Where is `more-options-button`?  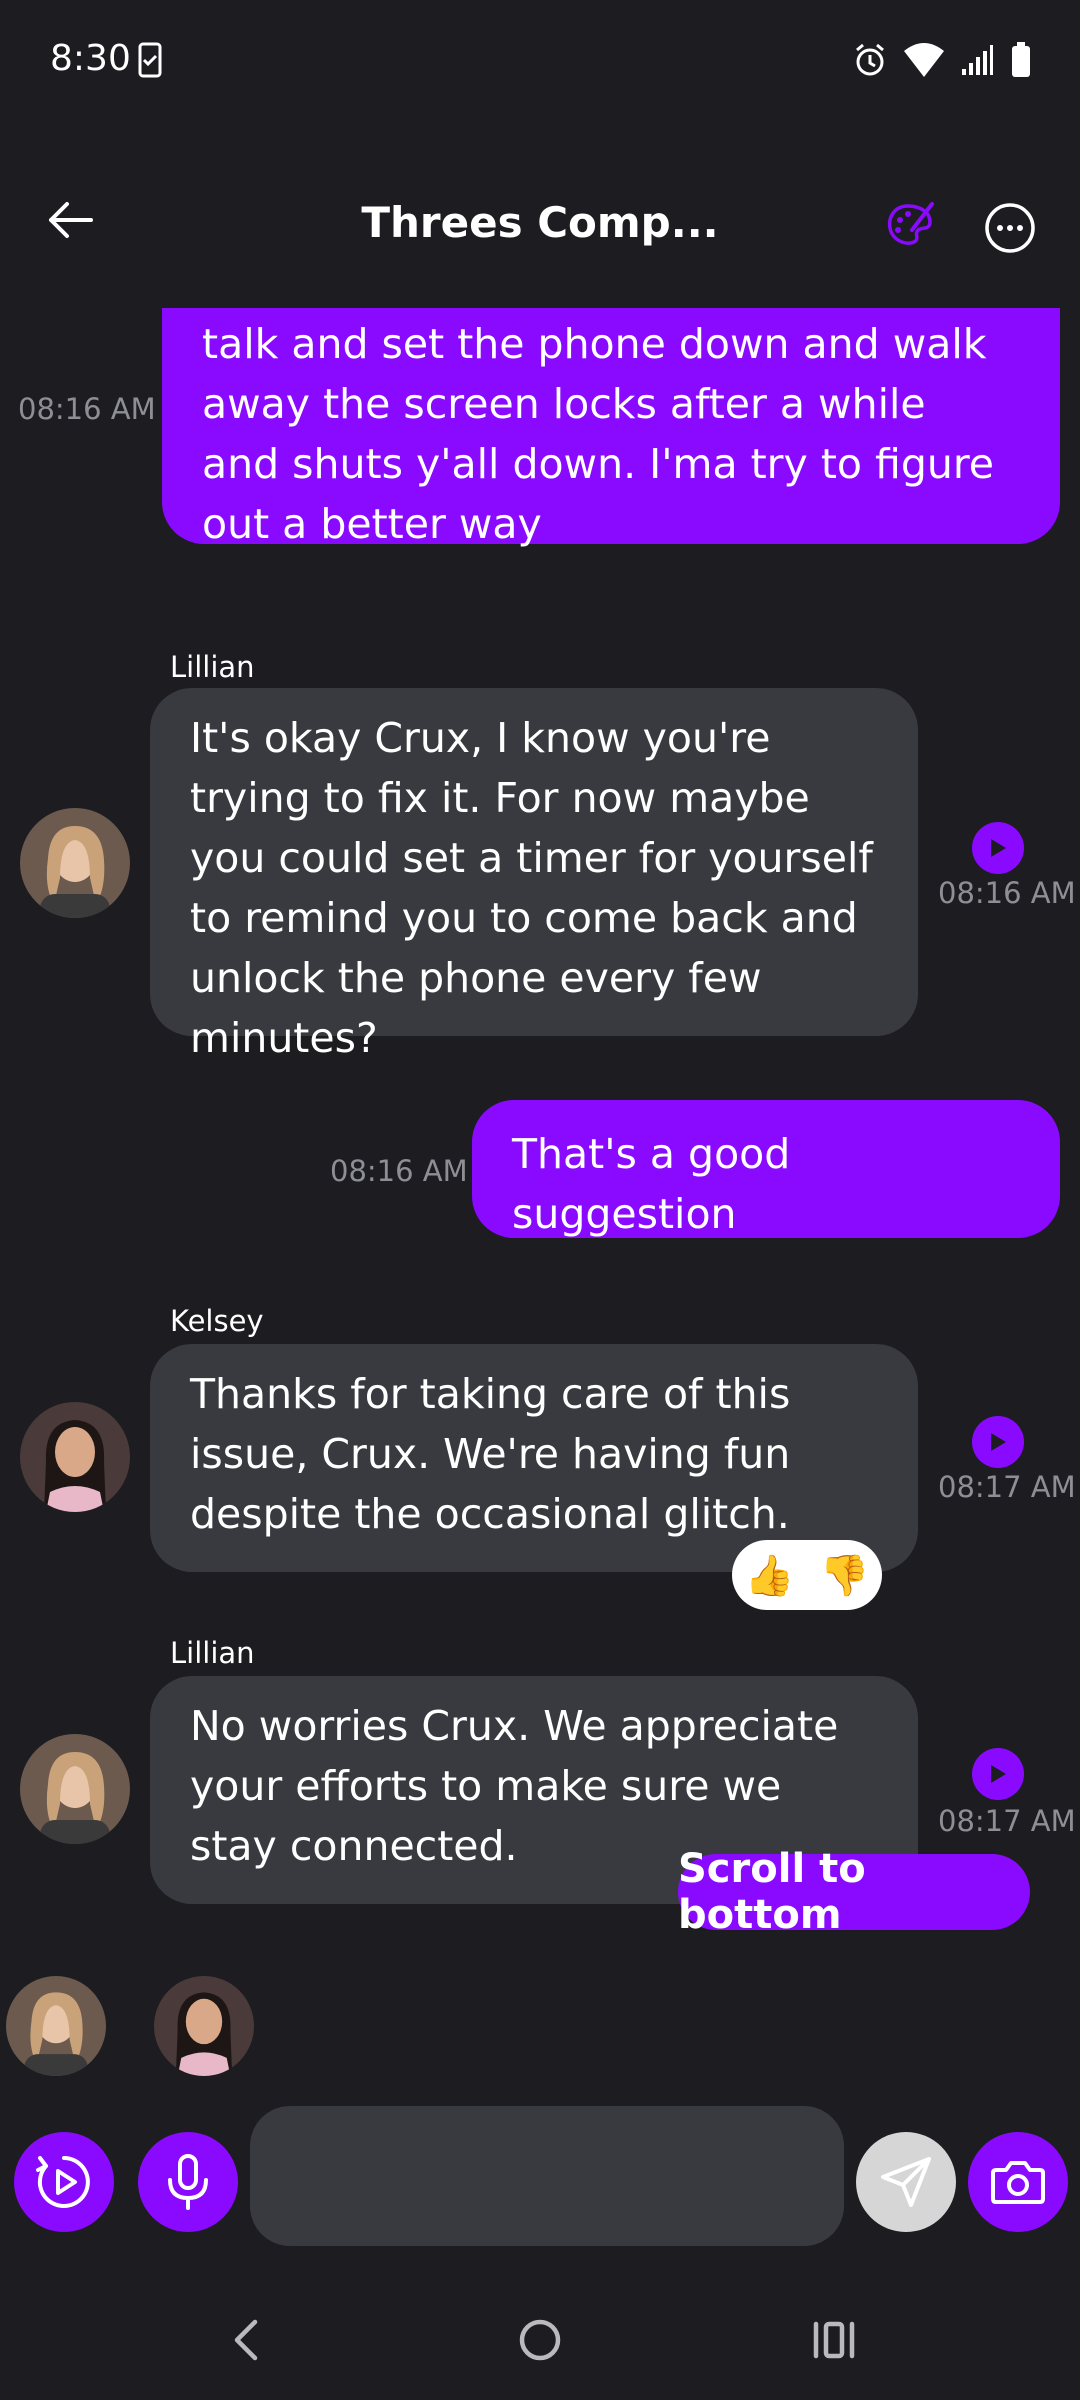 more-options-button is located at coordinates (1010, 228).